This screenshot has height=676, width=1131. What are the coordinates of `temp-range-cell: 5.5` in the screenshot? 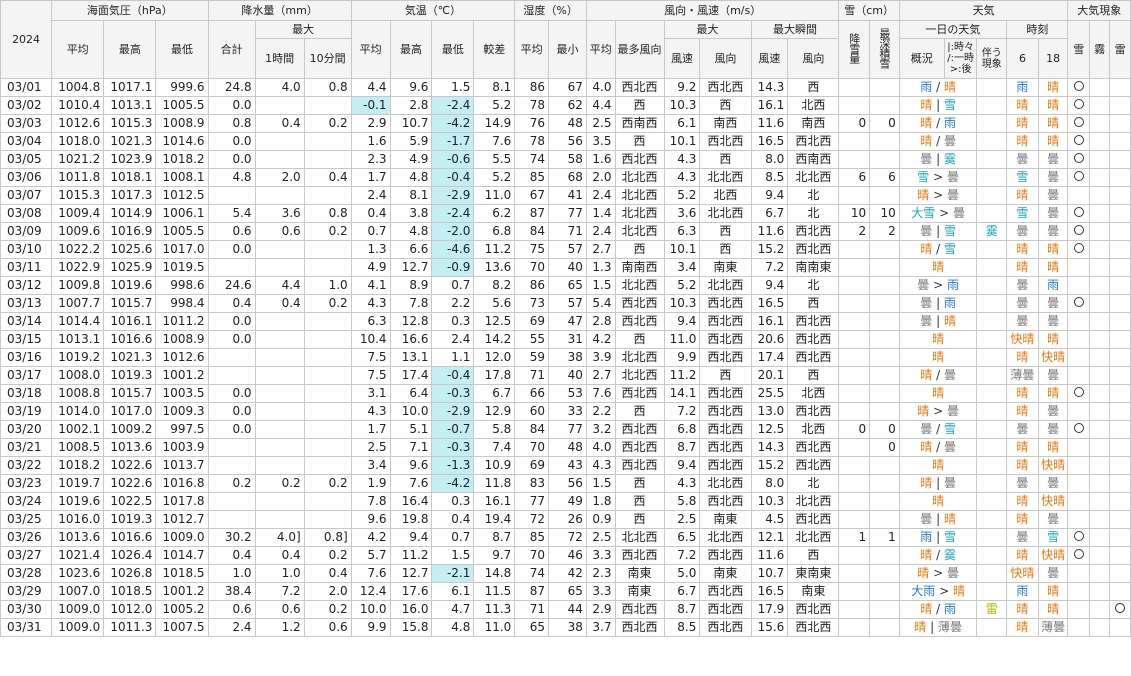 It's located at (494, 159).